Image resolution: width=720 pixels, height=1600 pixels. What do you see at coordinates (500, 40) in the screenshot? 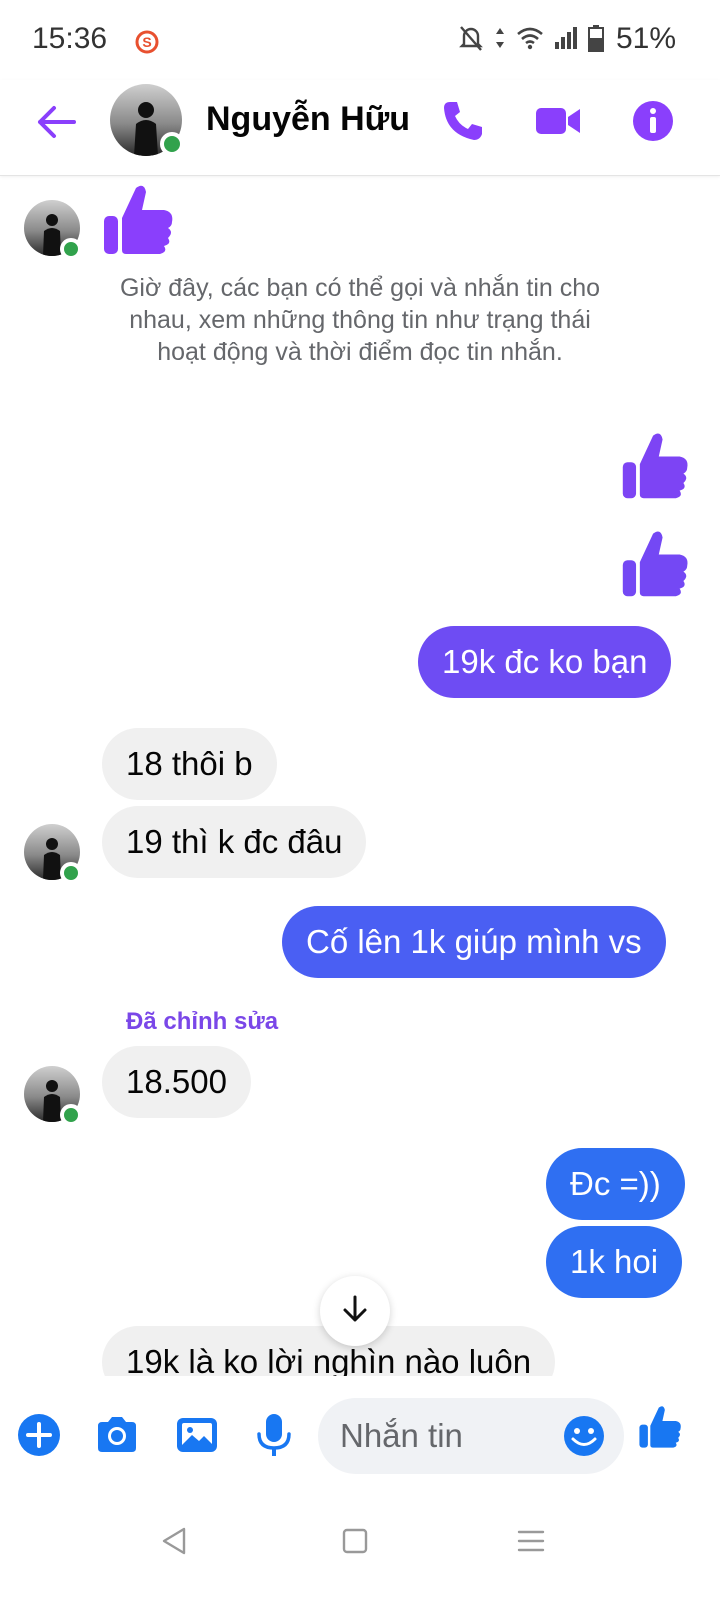
I see `data-arrows-icon` at bounding box center [500, 40].